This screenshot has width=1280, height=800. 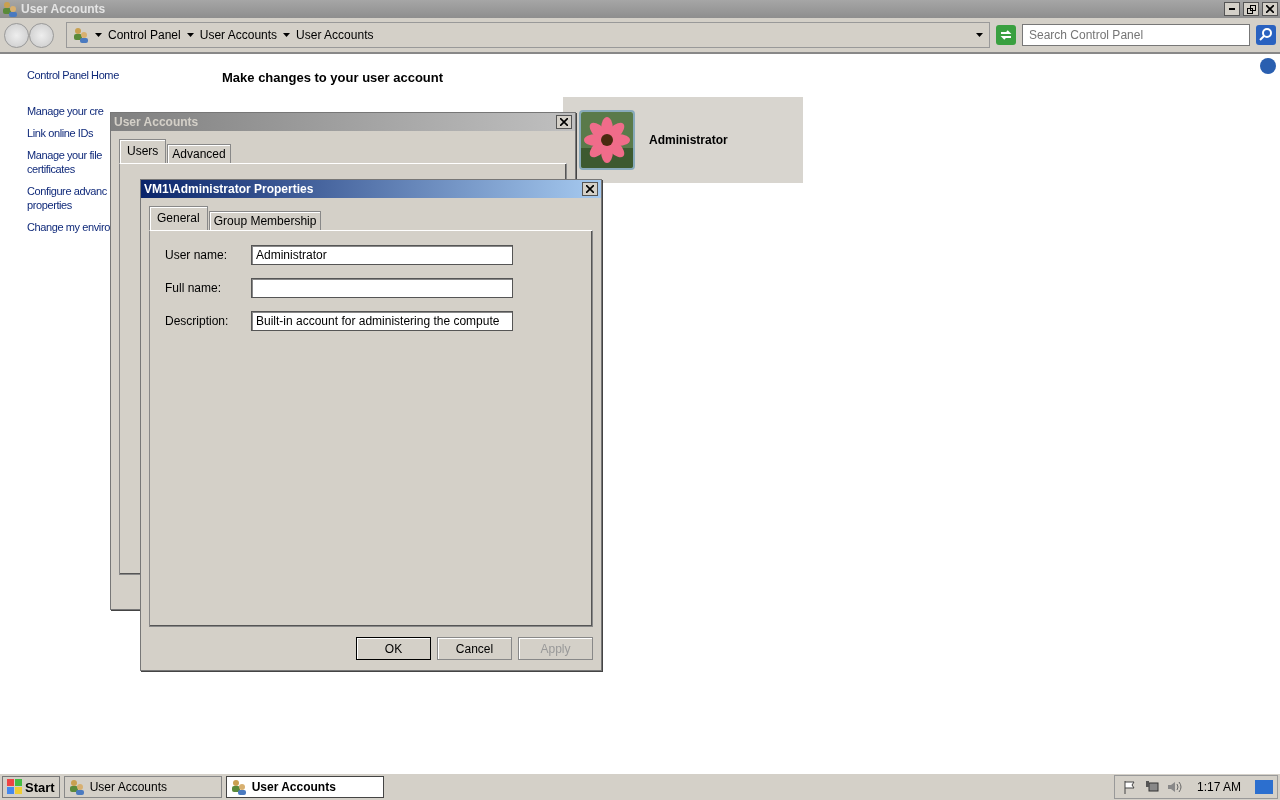 What do you see at coordinates (688, 140) in the screenshot?
I see `account-name: Administrator` at bounding box center [688, 140].